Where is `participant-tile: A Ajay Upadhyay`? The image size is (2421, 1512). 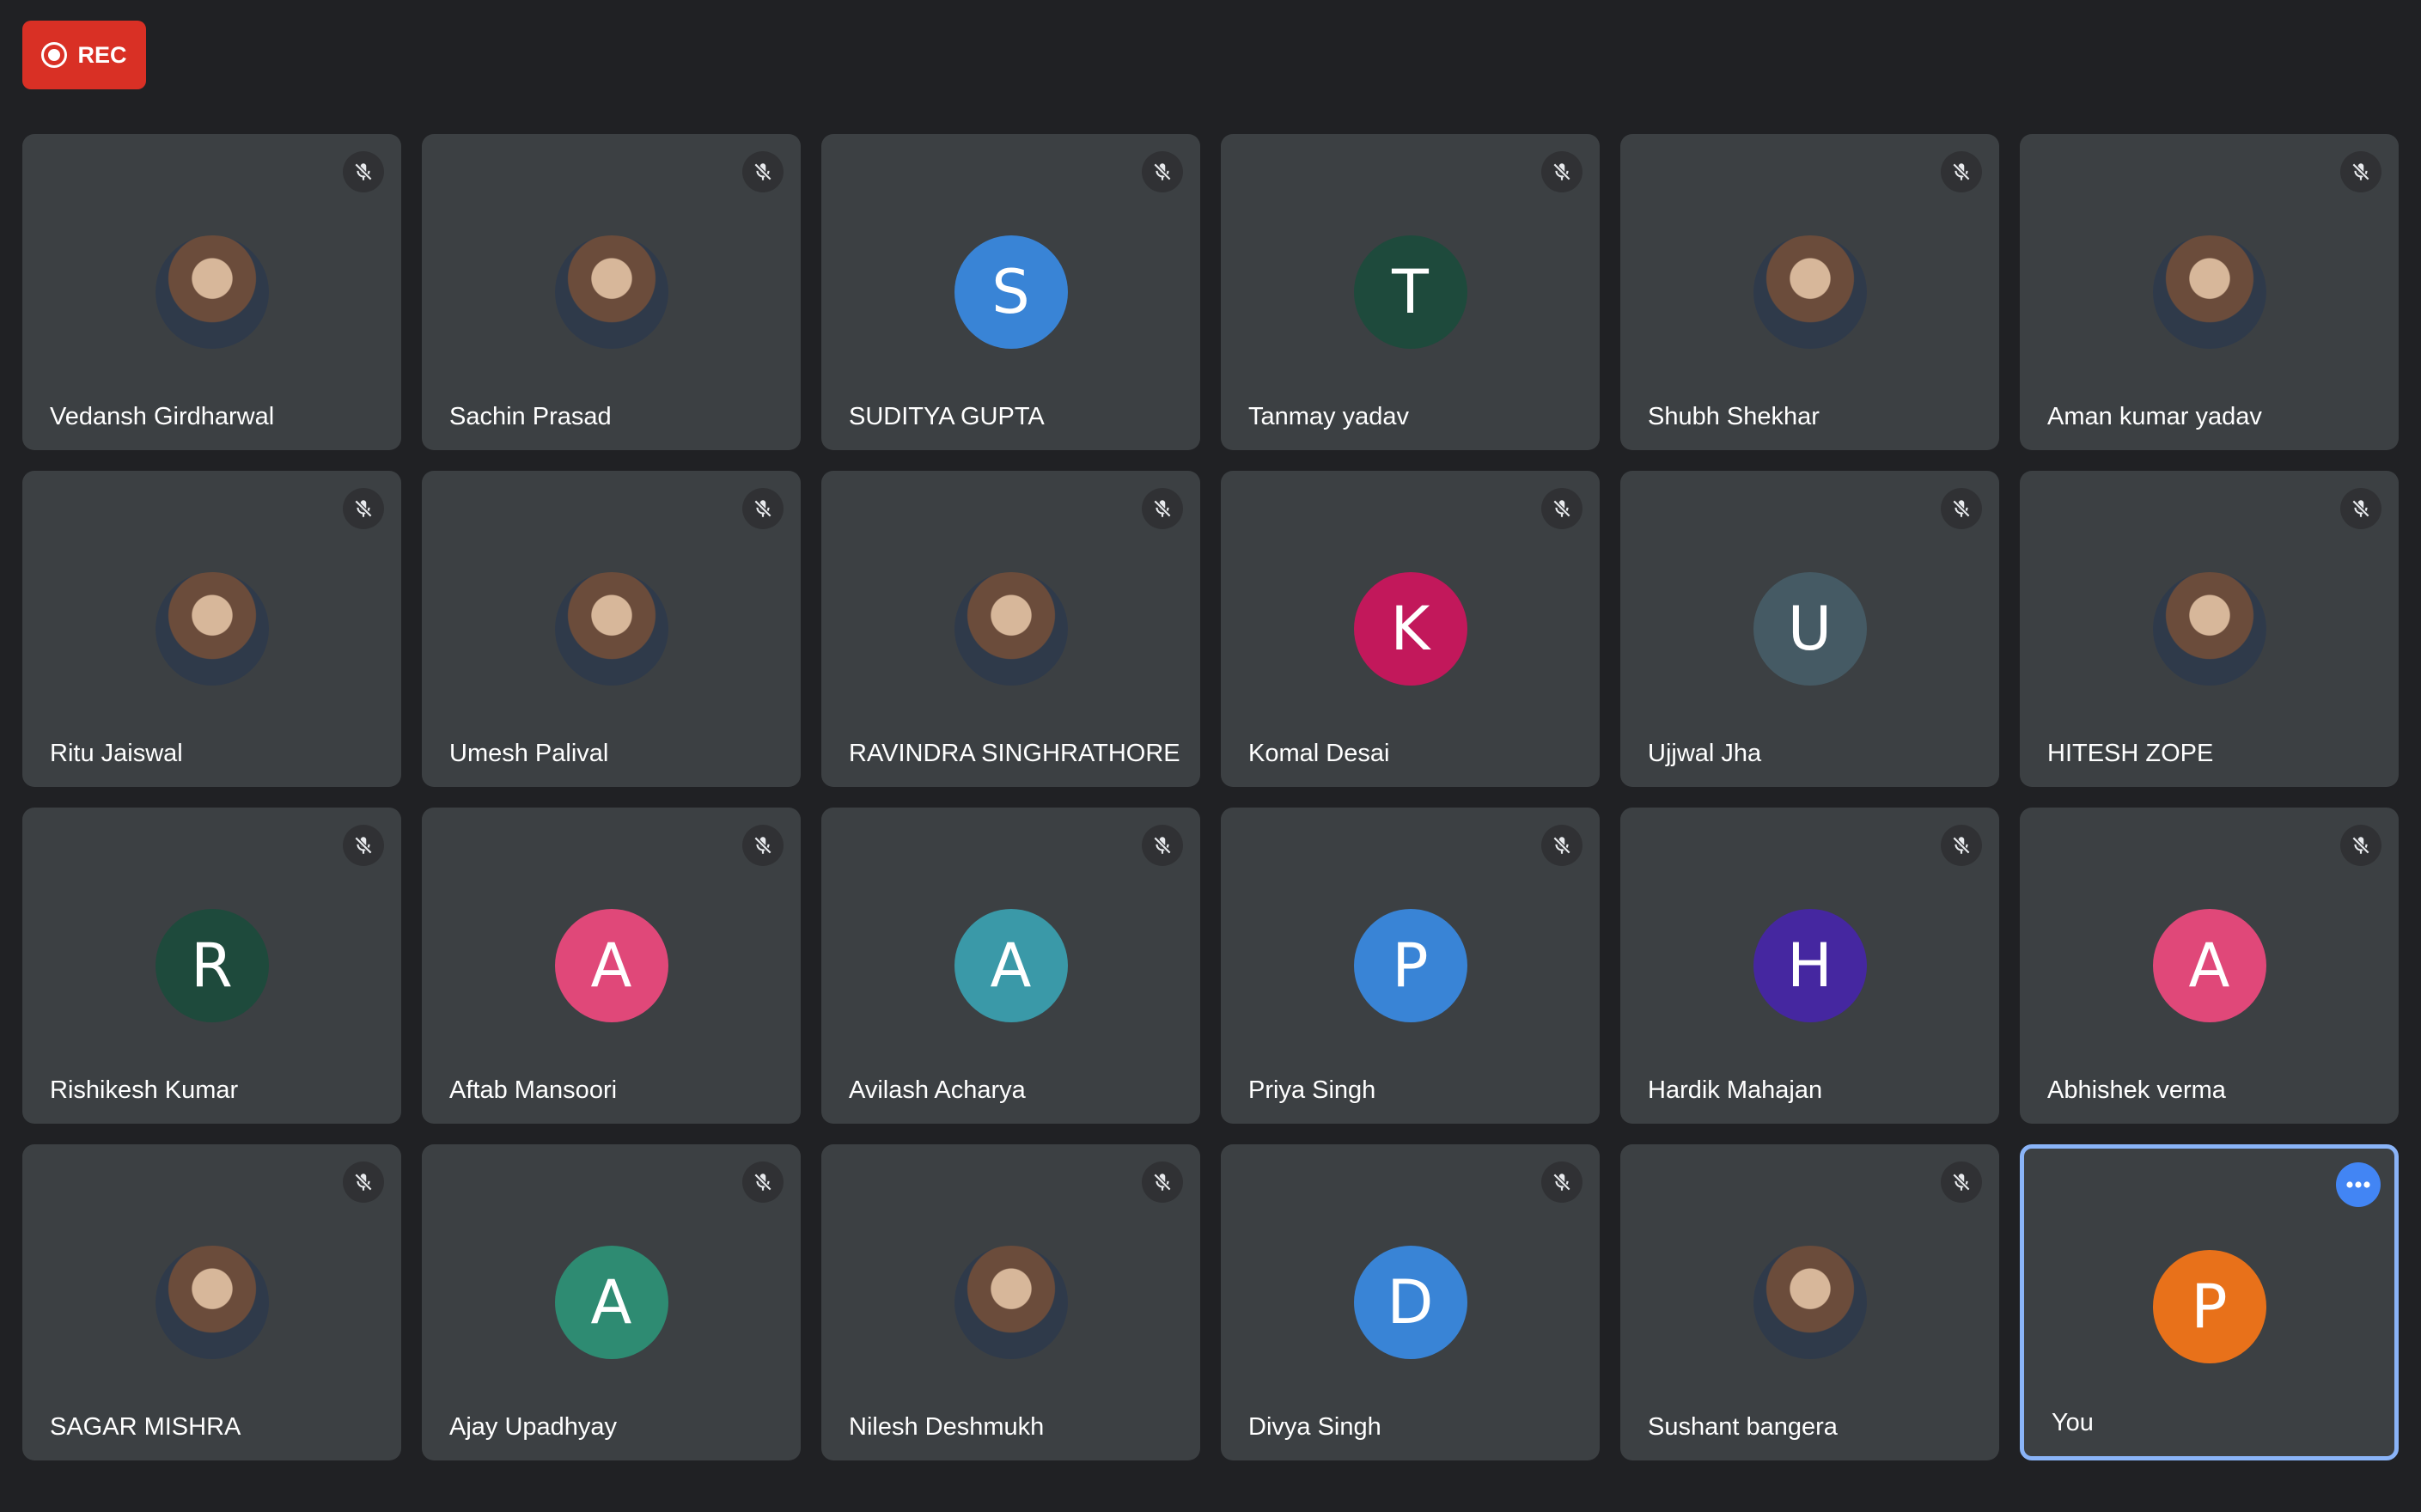
participant-tile: A Ajay Upadhyay is located at coordinates (611, 1302).